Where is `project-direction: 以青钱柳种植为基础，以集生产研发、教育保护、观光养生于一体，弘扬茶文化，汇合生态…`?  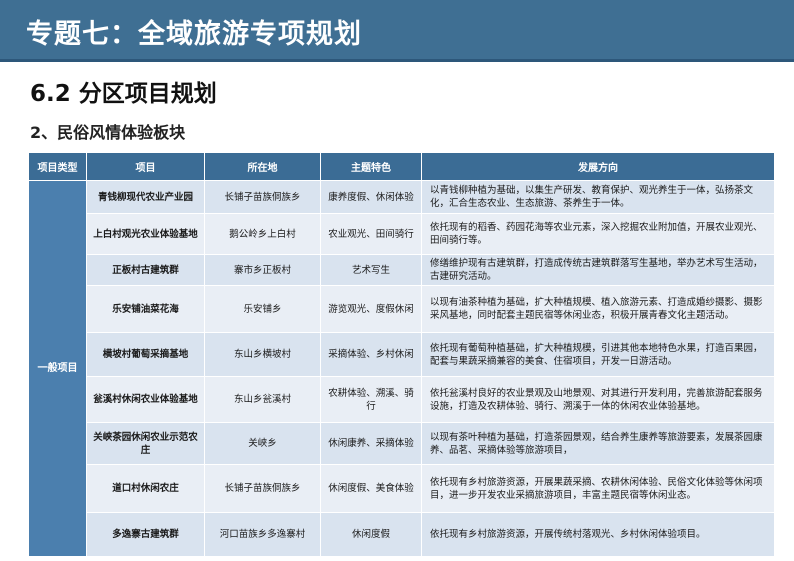
project-direction: 以青钱柳种植为基础，以集生产研发、教育保护、观光养生于一体，弘扬茶文化，汇合生态… is located at coordinates (598, 197).